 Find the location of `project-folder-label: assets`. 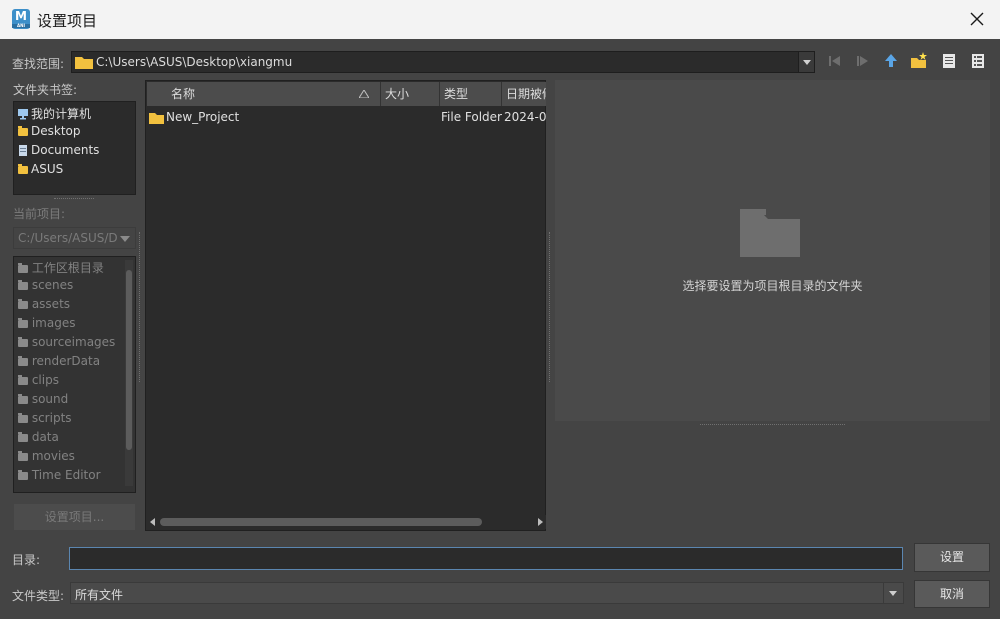

project-folder-label: assets is located at coordinates (51, 304).